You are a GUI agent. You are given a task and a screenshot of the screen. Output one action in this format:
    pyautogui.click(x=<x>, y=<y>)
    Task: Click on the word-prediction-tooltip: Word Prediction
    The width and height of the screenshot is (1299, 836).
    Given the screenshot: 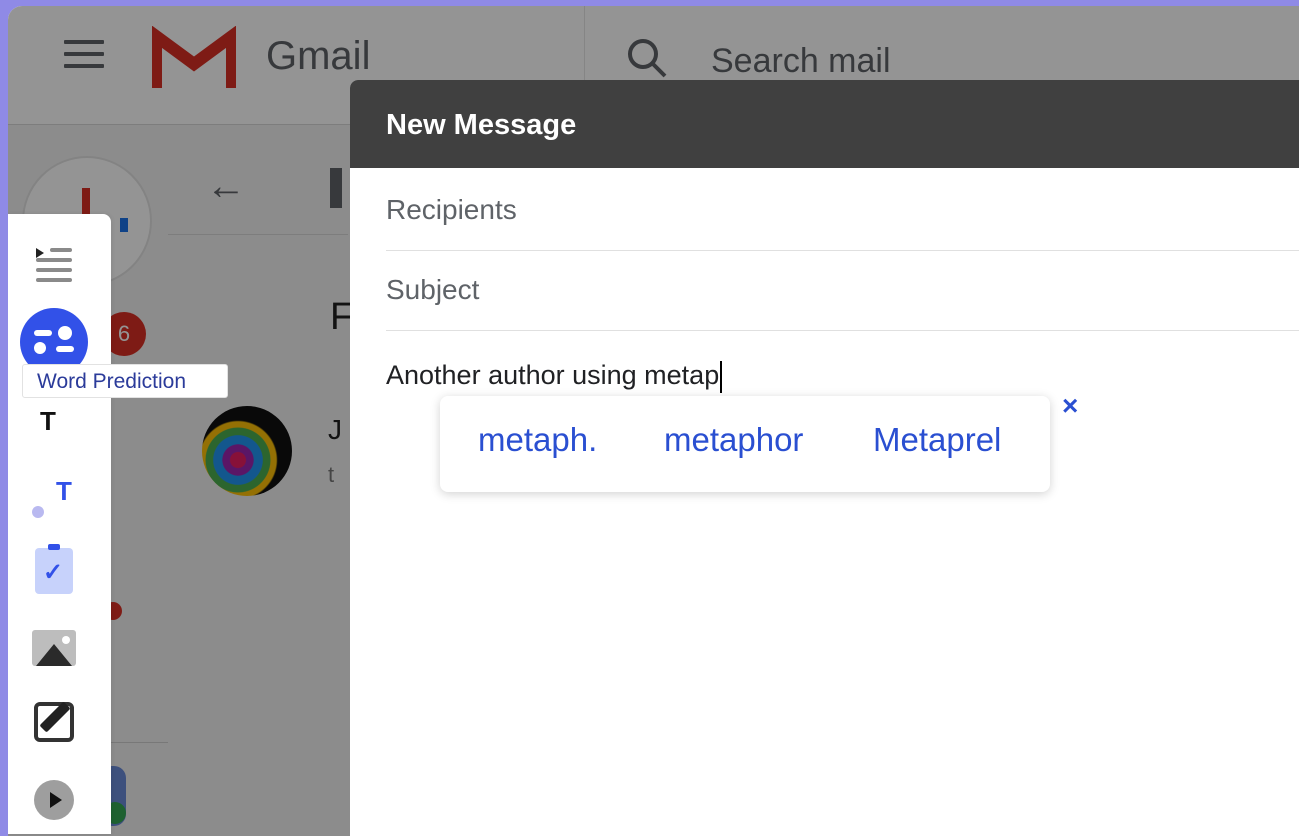 What is the action you would take?
    pyautogui.click(x=125, y=381)
    